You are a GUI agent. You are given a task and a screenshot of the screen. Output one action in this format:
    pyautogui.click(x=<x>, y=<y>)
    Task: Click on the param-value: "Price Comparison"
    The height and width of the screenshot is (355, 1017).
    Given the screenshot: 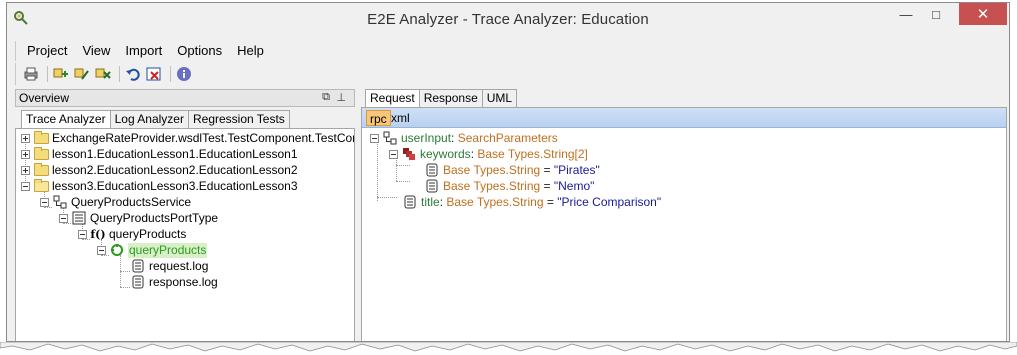 What is the action you would take?
    pyautogui.click(x=609, y=201)
    